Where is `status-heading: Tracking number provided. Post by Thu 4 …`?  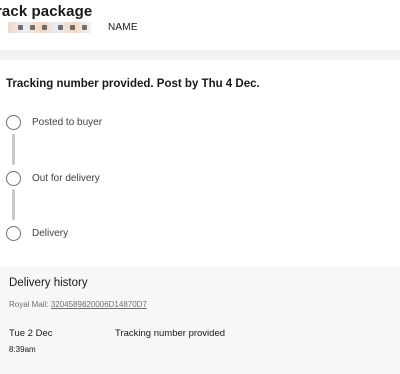
status-heading: Tracking number provided. Post by Thu 4 … is located at coordinates (133, 84).